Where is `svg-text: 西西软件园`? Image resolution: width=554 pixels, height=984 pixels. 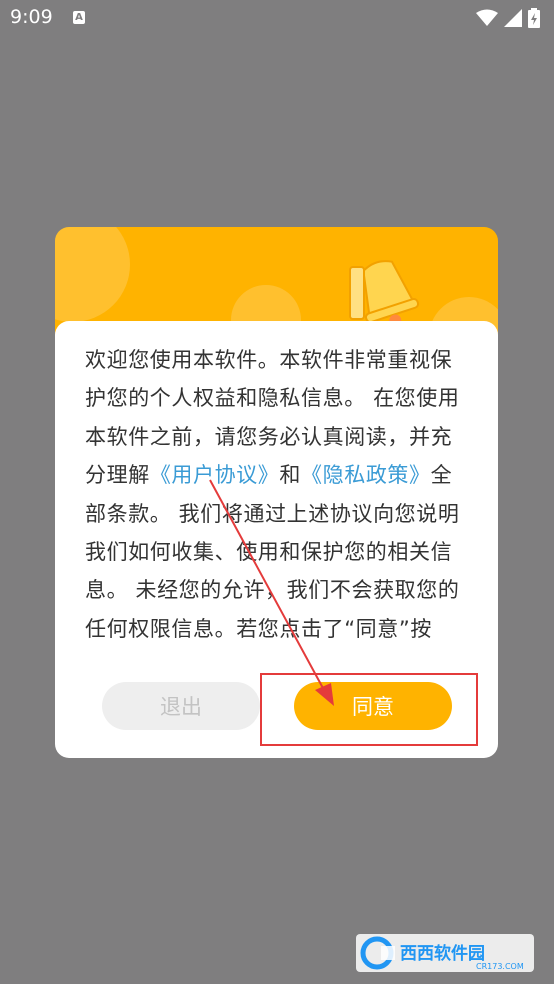 svg-text: 西西软件园 is located at coordinates (442, 953).